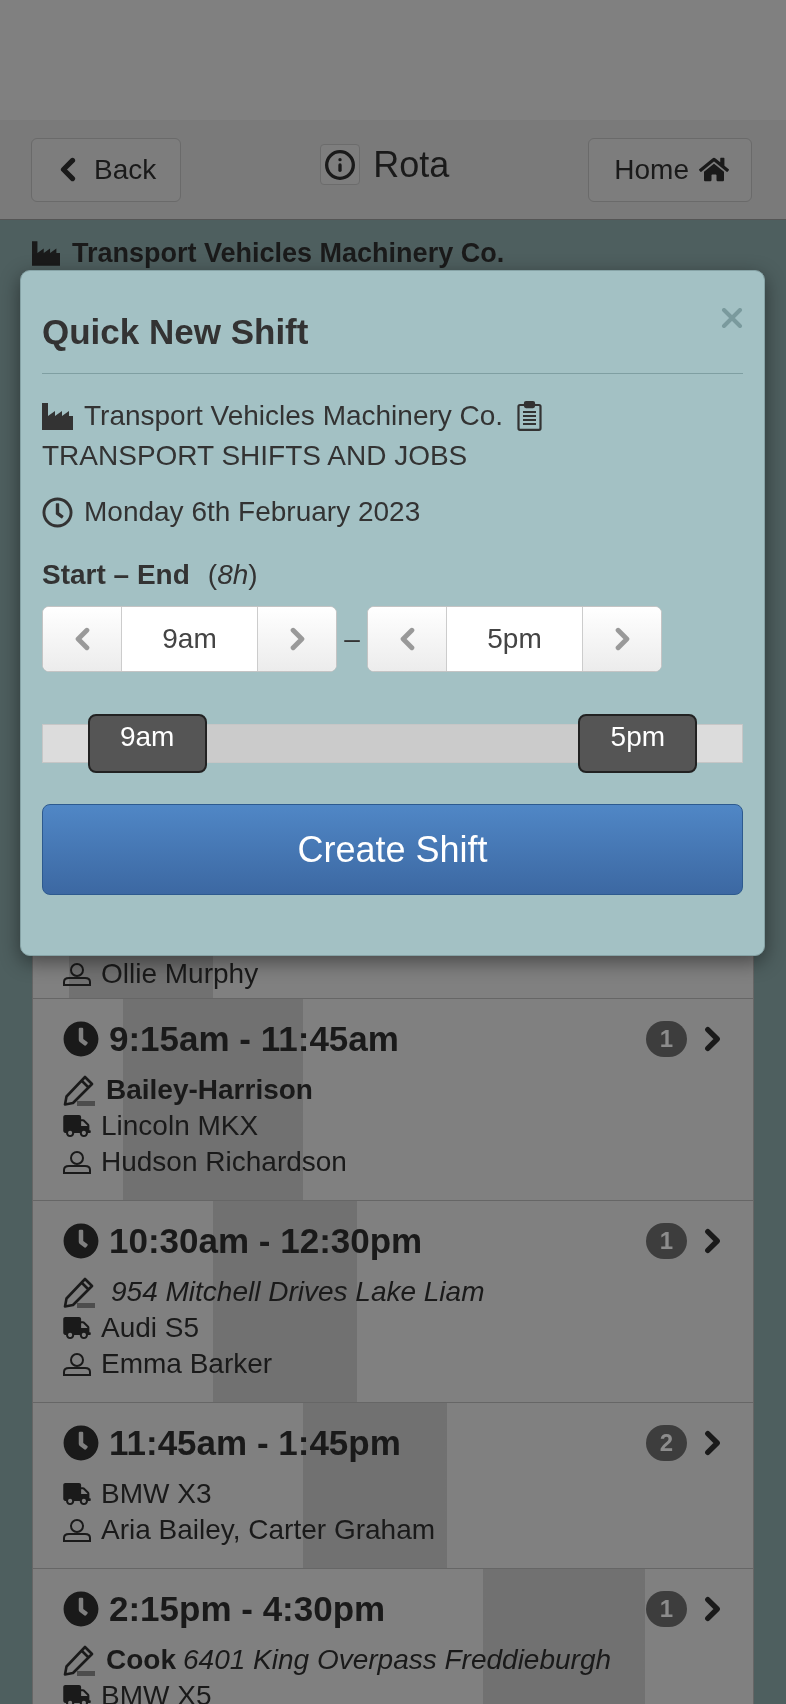 The width and height of the screenshot is (786, 1704). What do you see at coordinates (530, 416) in the screenshot?
I see `clipboard-icon` at bounding box center [530, 416].